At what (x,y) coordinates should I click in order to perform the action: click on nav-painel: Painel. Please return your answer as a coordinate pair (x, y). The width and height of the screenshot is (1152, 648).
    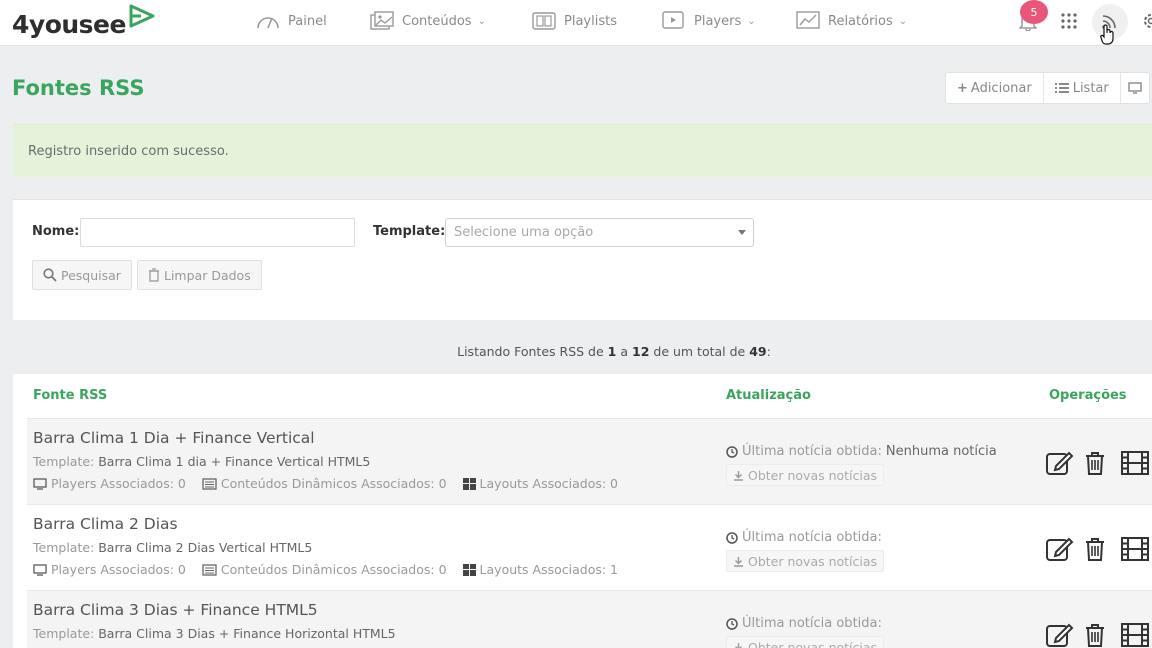
    Looking at the image, I should click on (291, 21).